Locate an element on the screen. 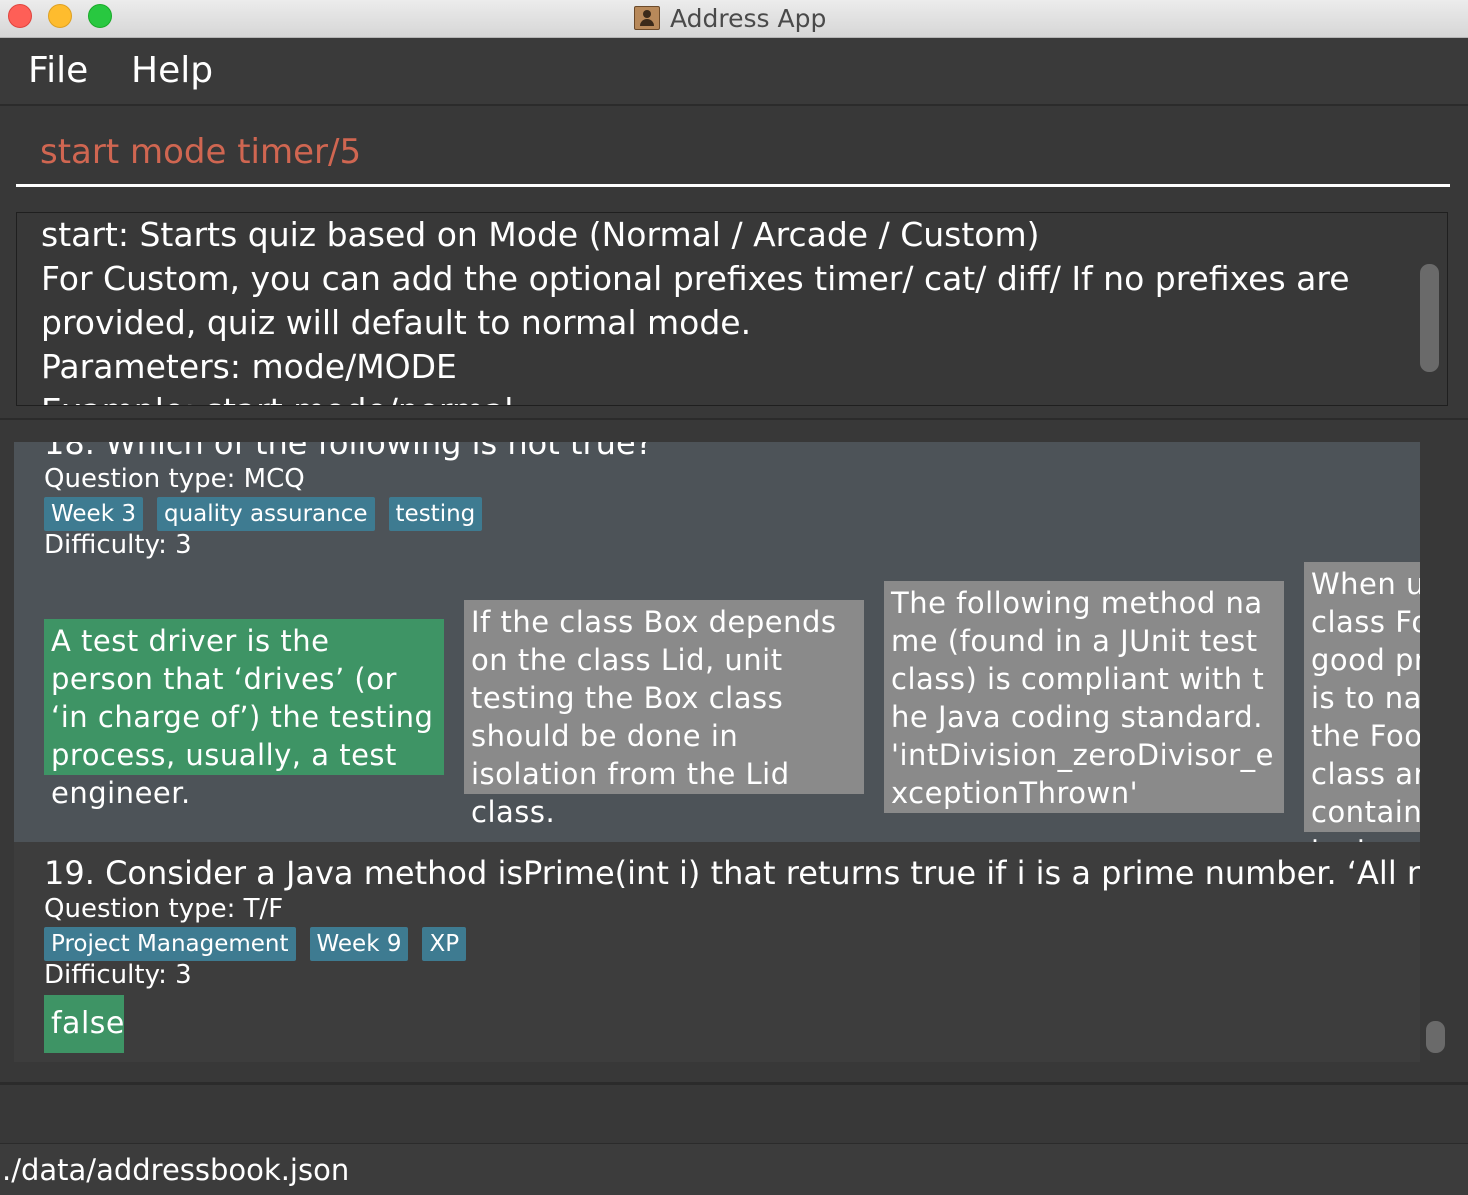  close-window-button is located at coordinates (20, 16).